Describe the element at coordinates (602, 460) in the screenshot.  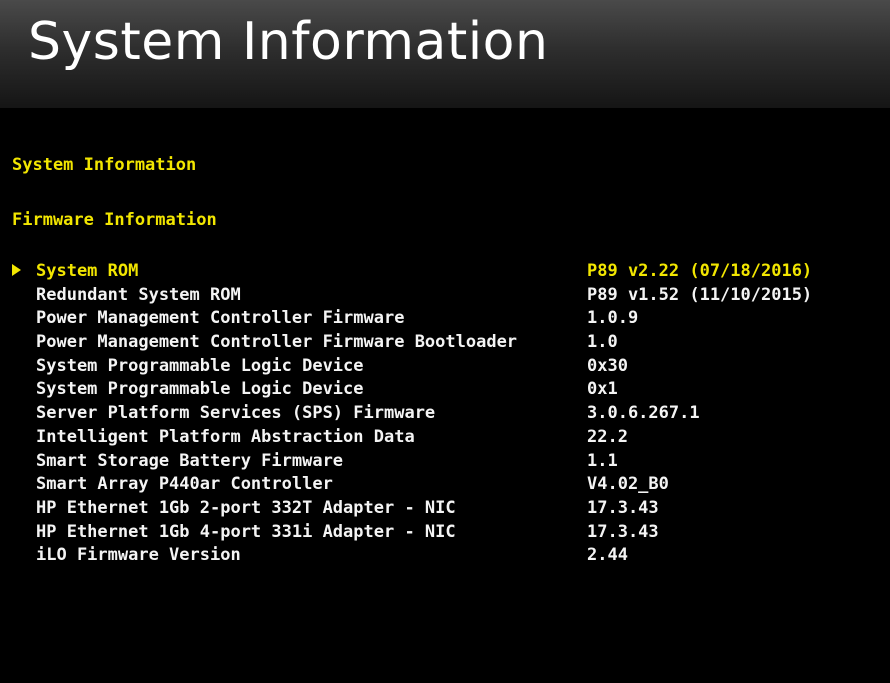
I see `firmware-version: 1.1` at that location.